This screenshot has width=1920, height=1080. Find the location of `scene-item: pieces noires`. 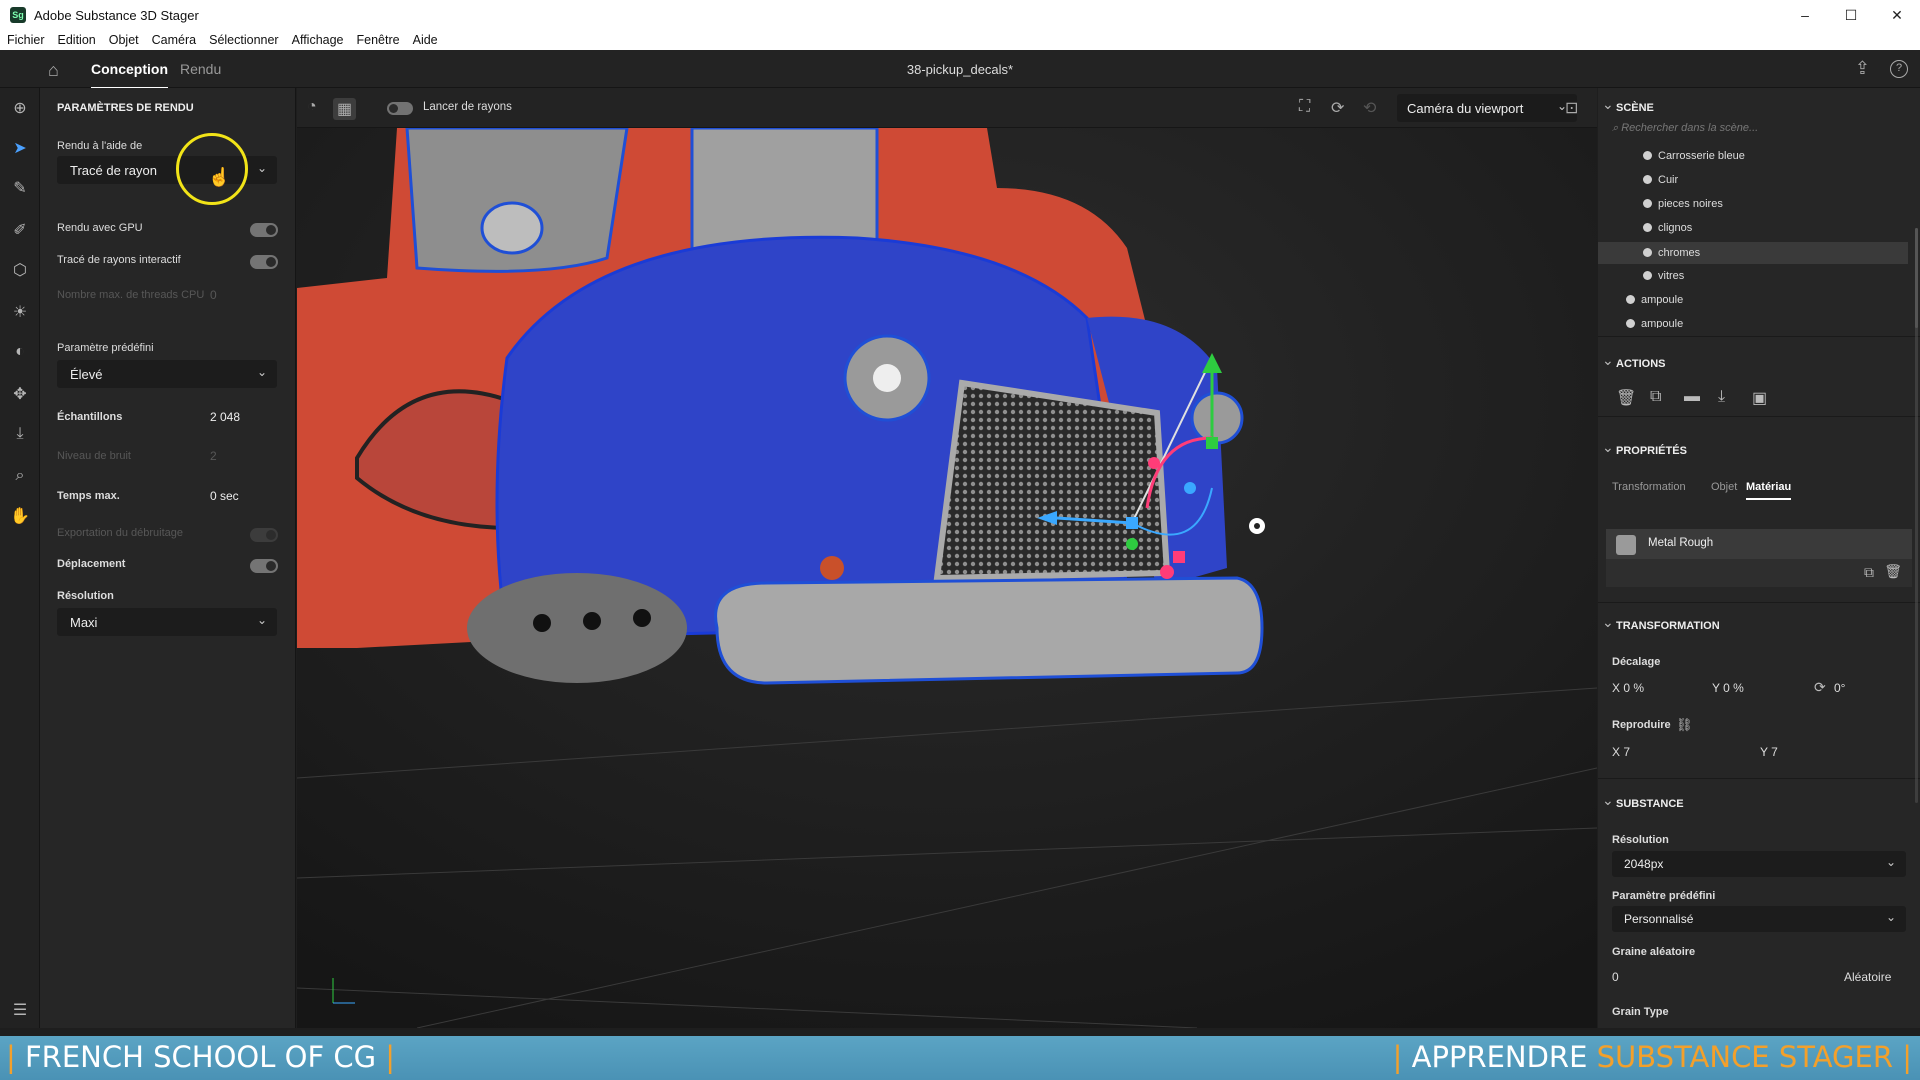

scene-item: pieces noires is located at coordinates (1683, 204).